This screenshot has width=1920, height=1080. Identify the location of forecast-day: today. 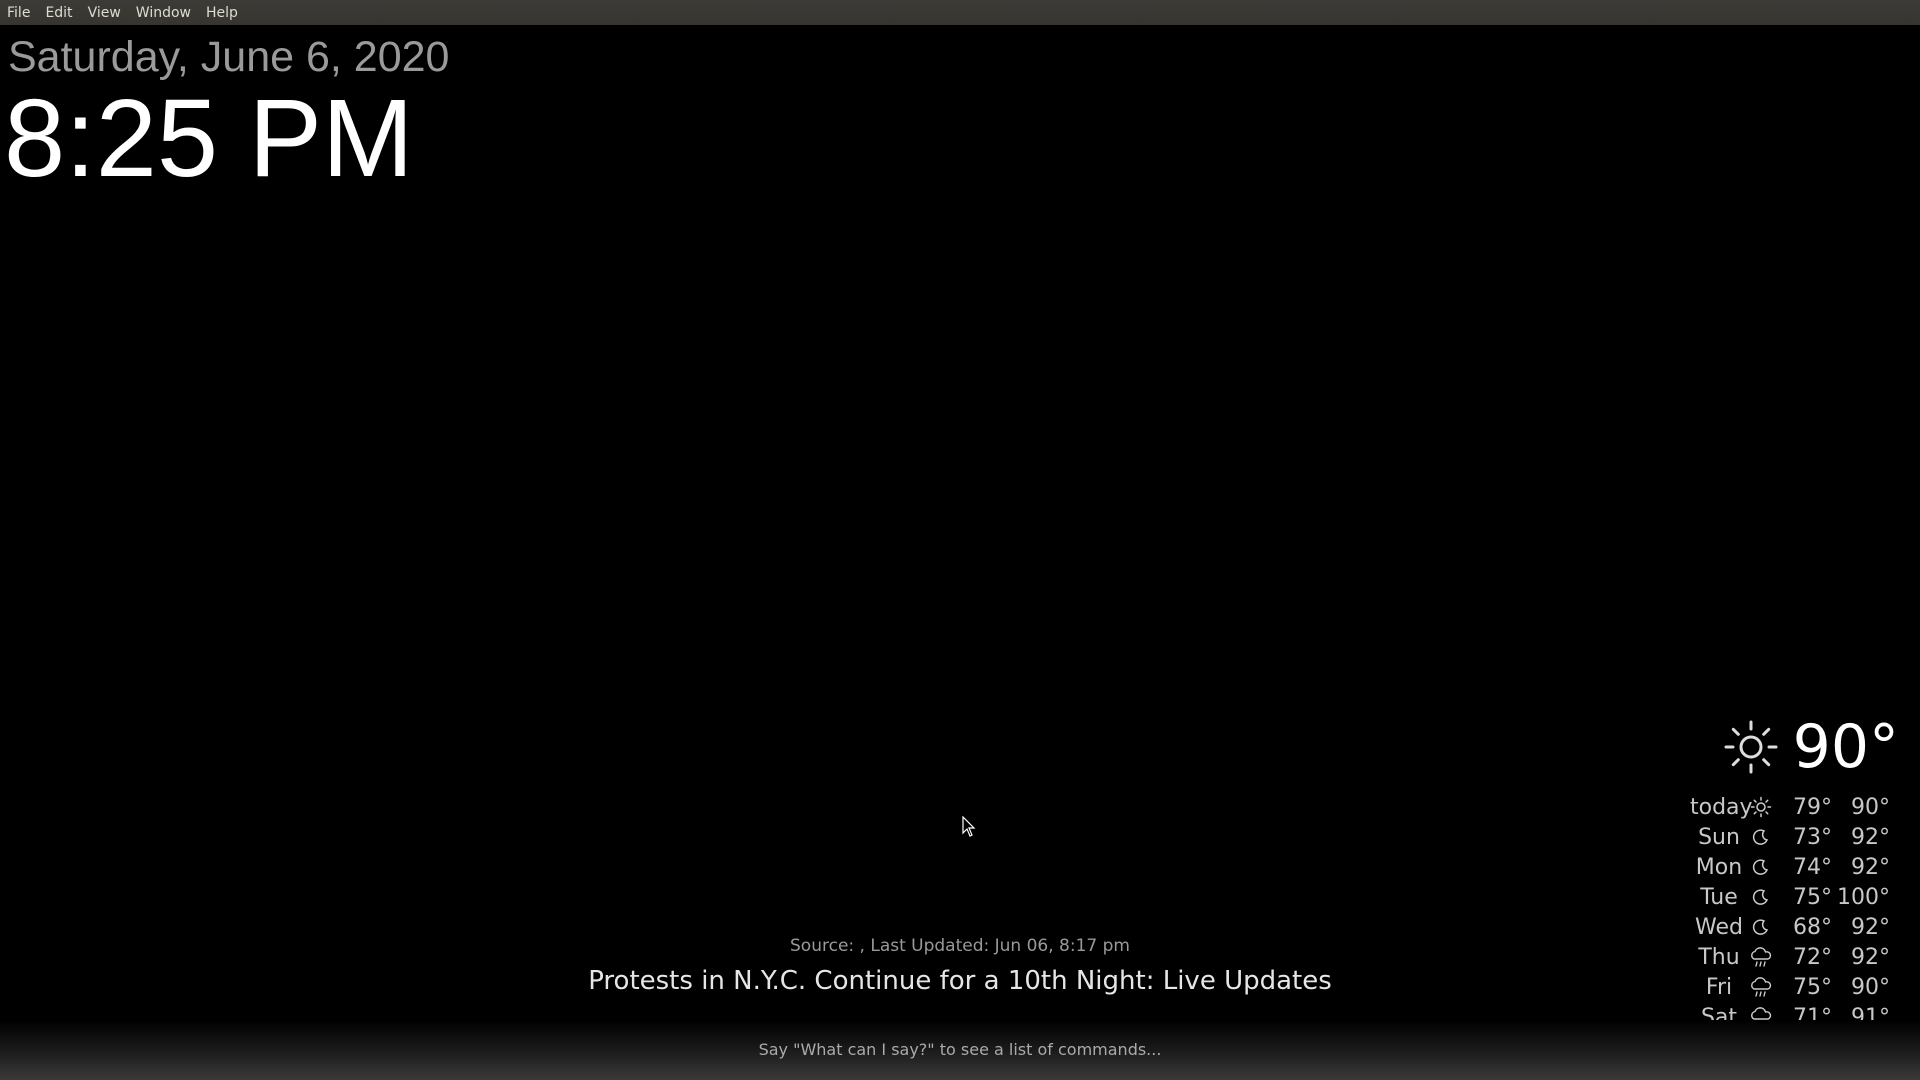
(1721, 807).